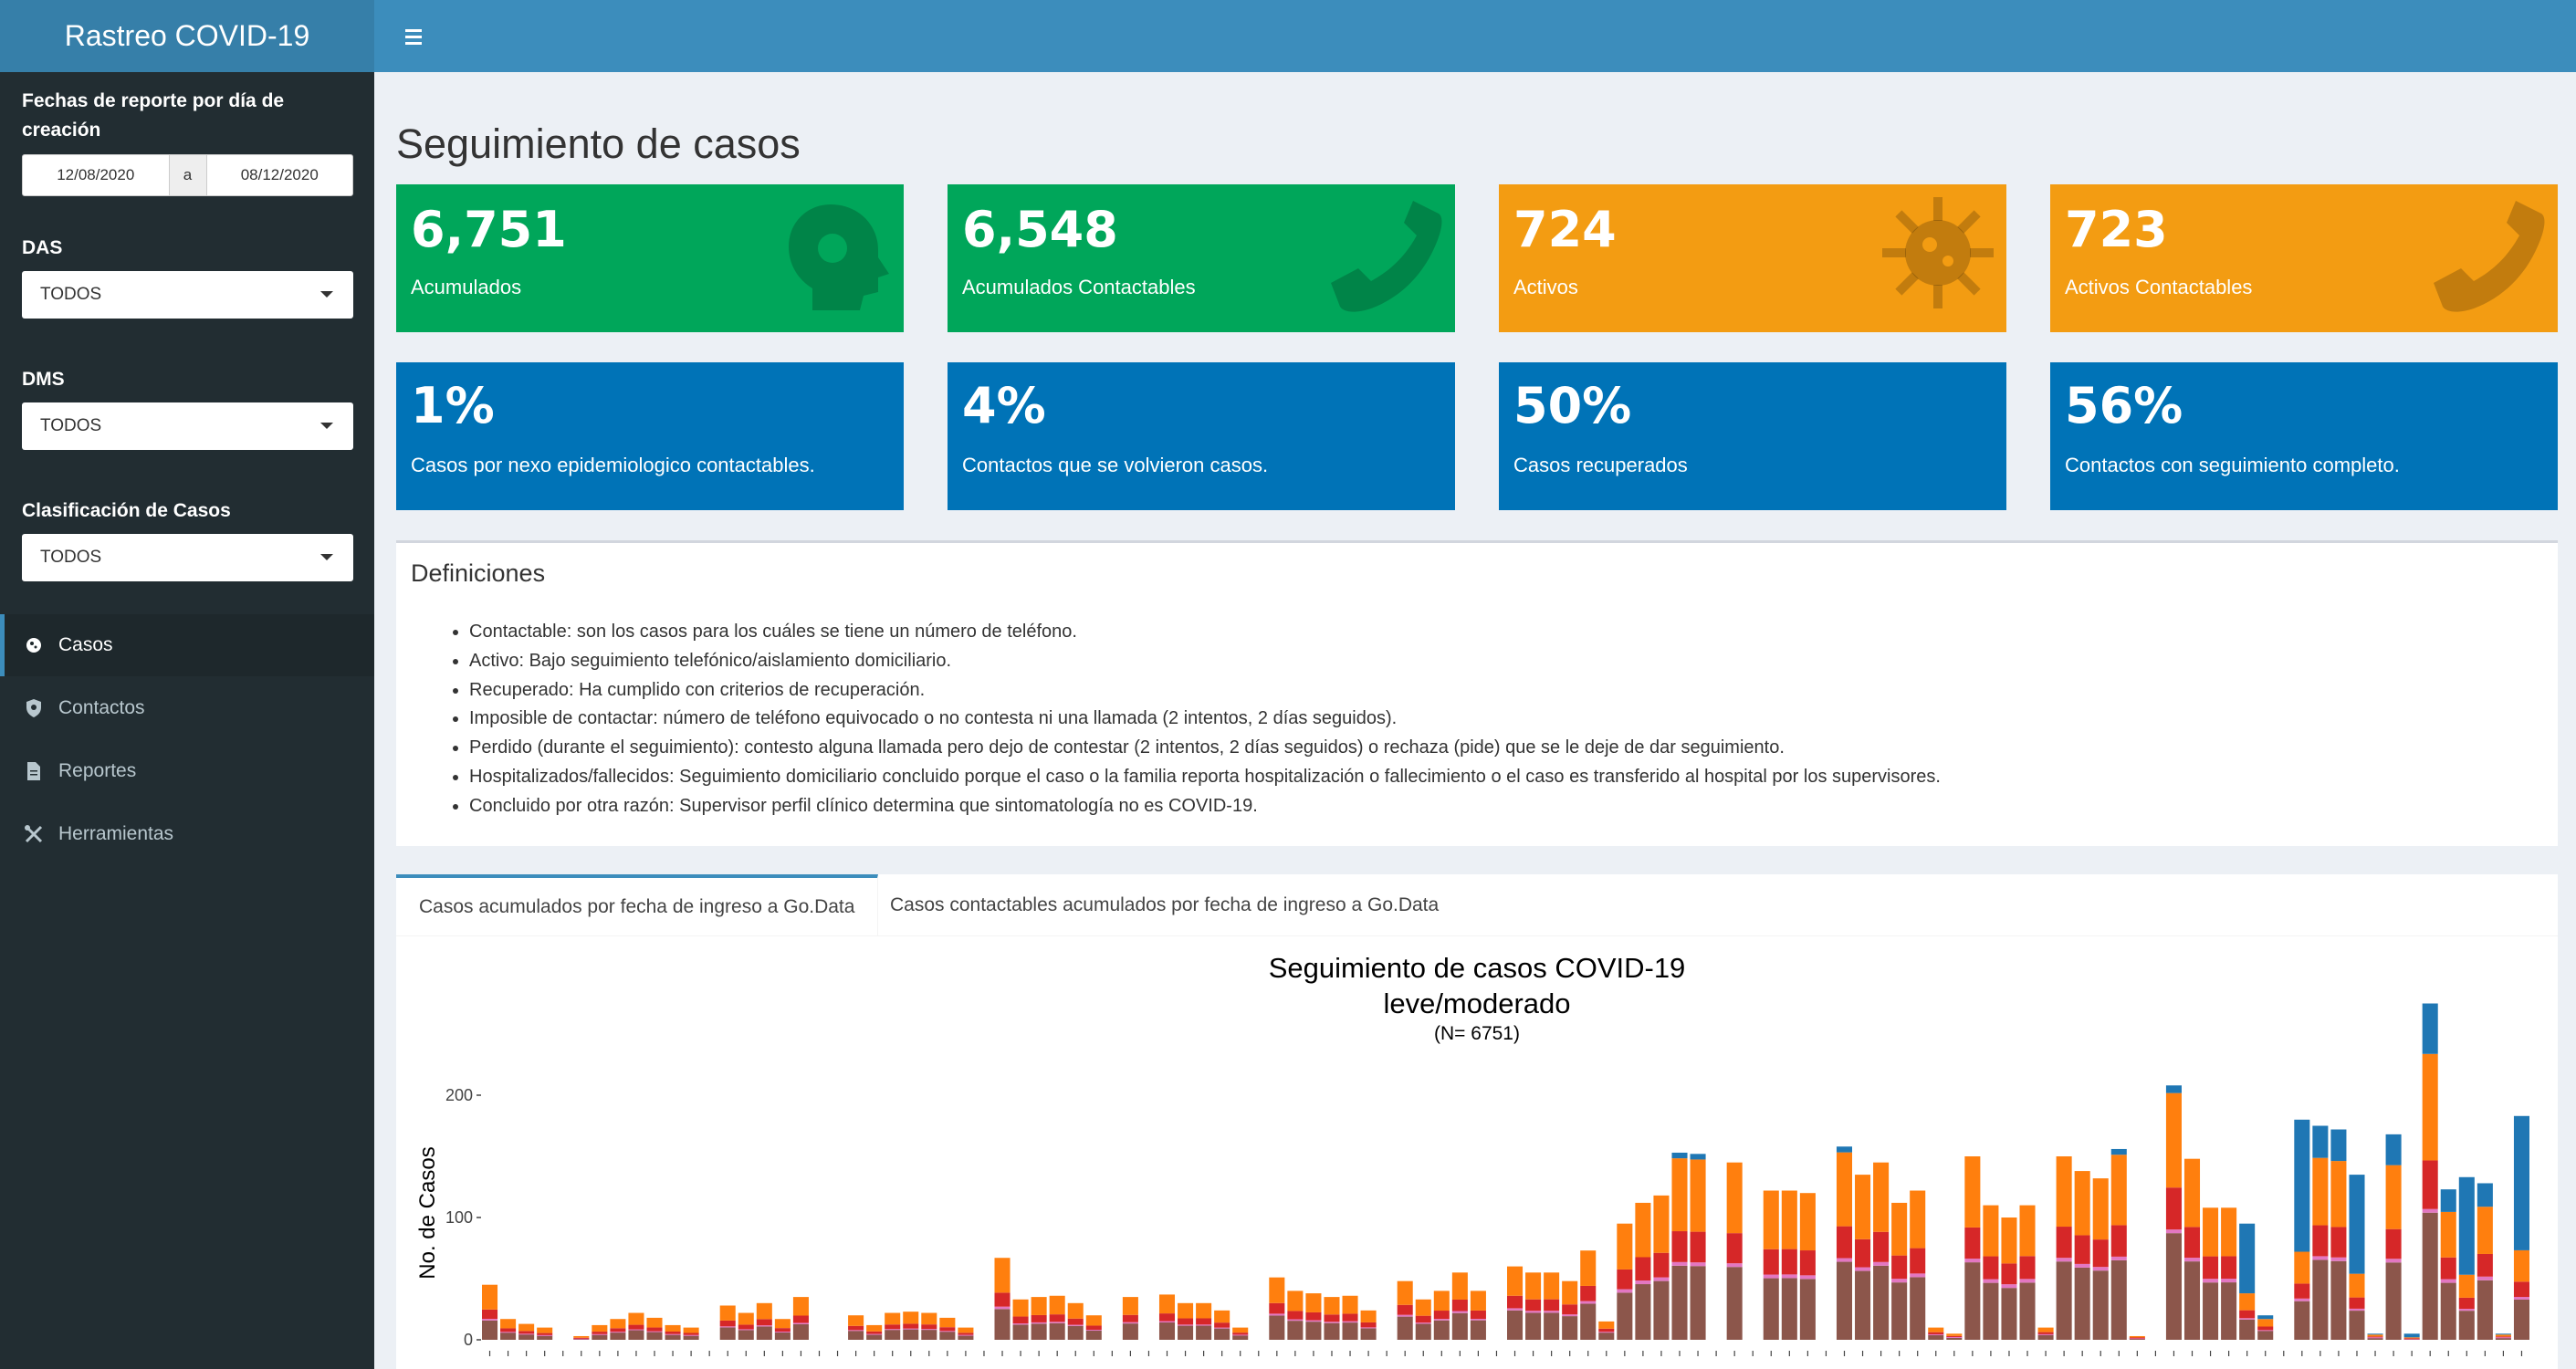 The height and width of the screenshot is (1369, 2576). Describe the element at coordinates (187, 834) in the screenshot. I see `sidebar-item-herramientas: Herramientas` at that location.